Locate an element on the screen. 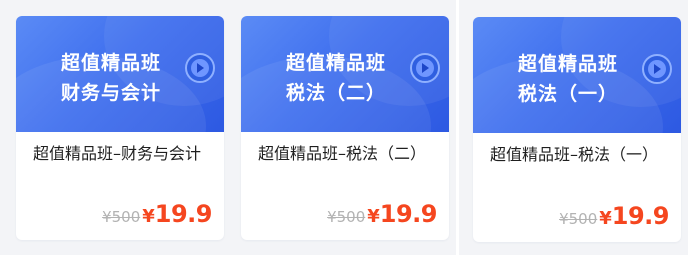 The height and width of the screenshot is (255, 688). course-banner: 超值精品班 税法（一） is located at coordinates (577, 75).